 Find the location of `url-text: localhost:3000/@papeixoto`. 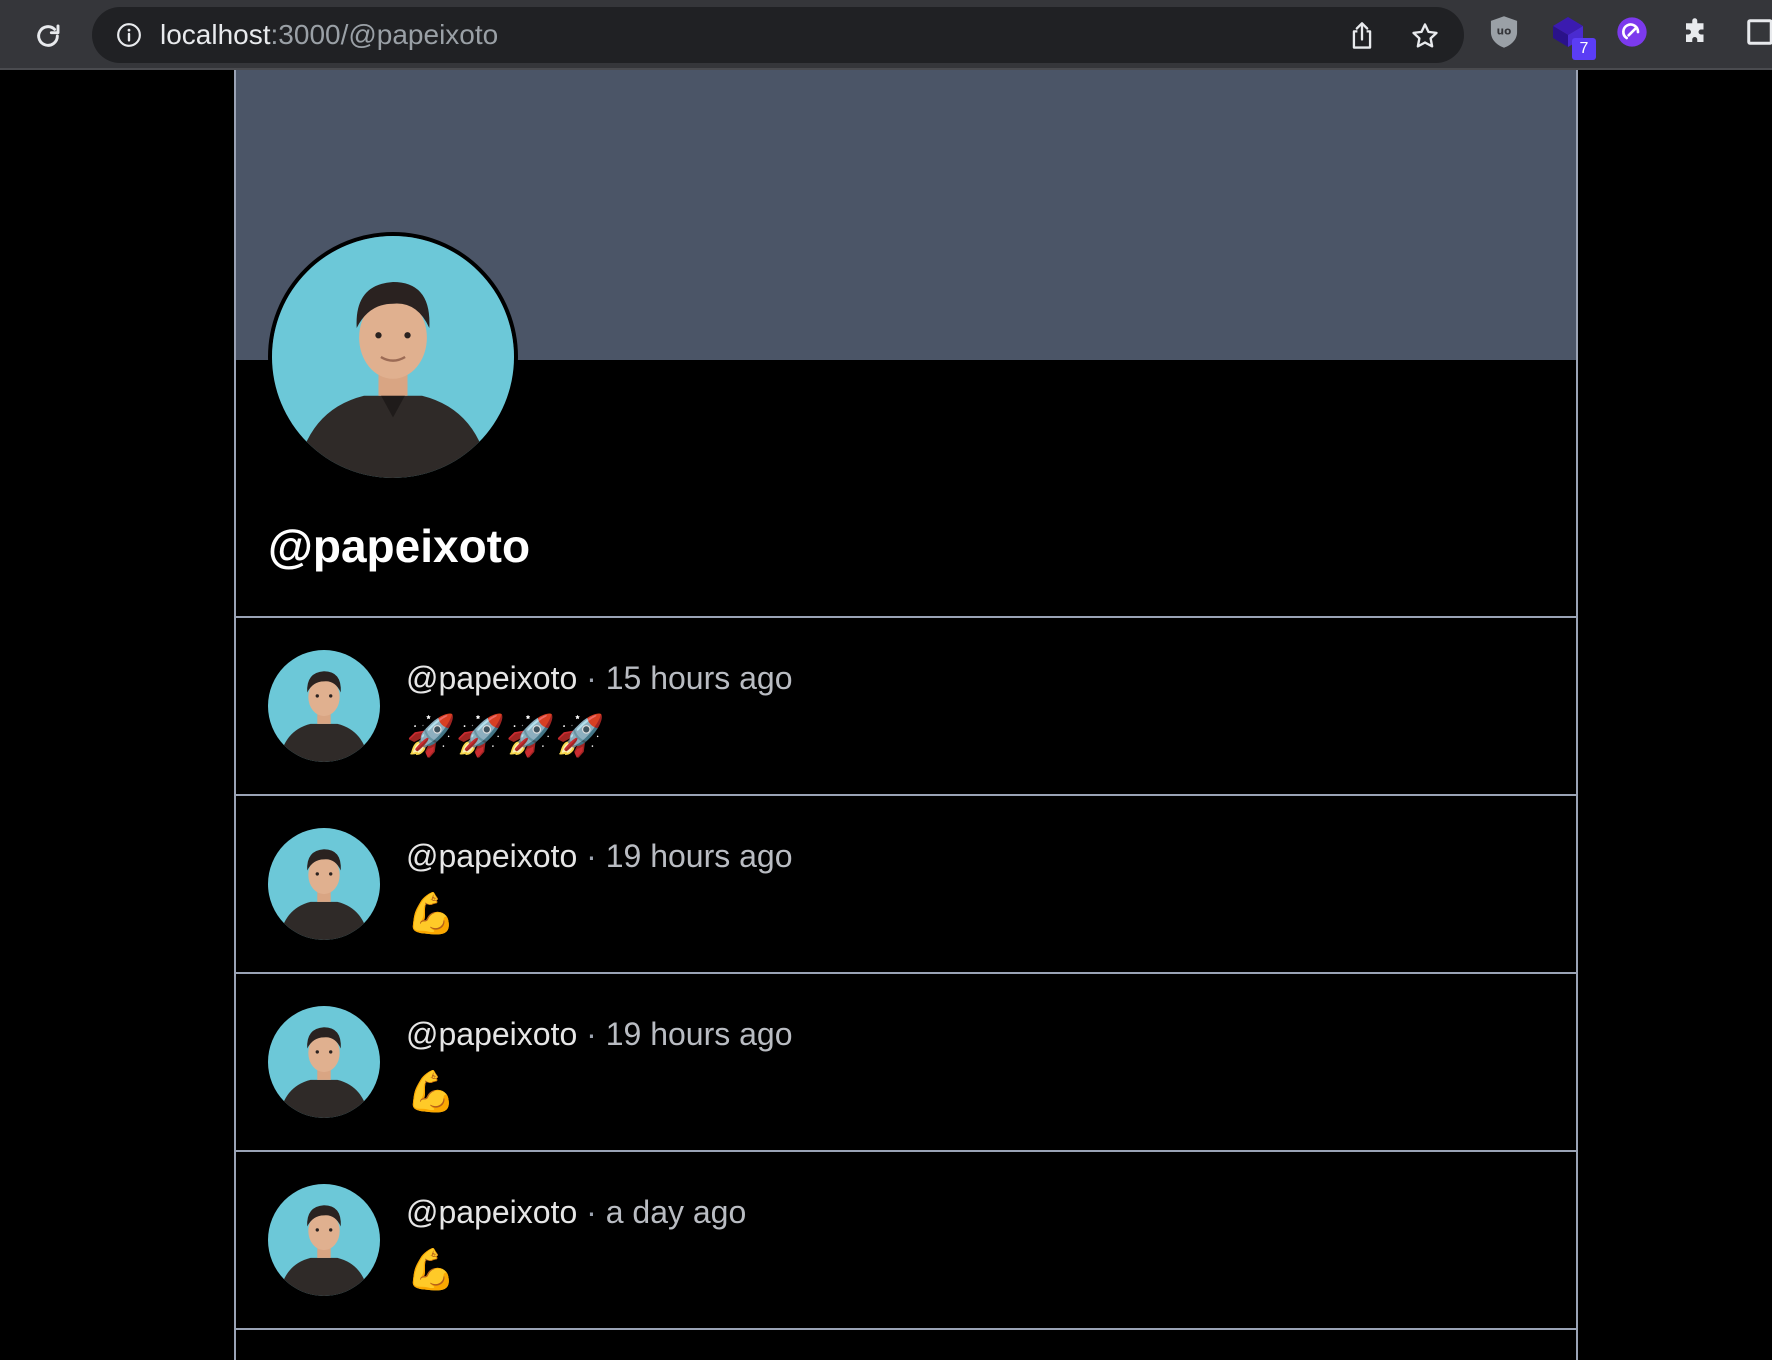

url-text: localhost:3000/@papeixoto is located at coordinates (329, 35).